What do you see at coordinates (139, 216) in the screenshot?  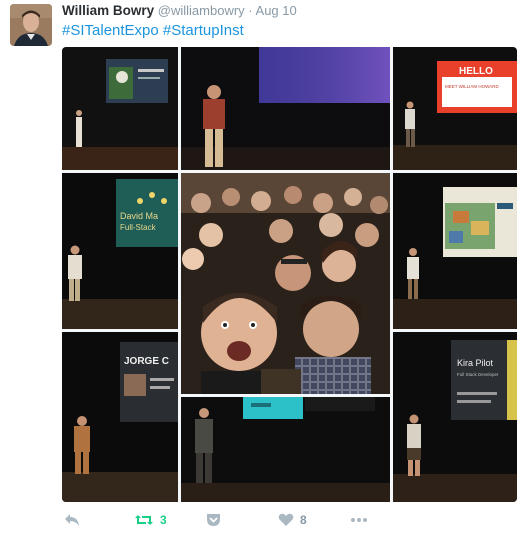 I see `david-slide-title: David Ma` at bounding box center [139, 216].